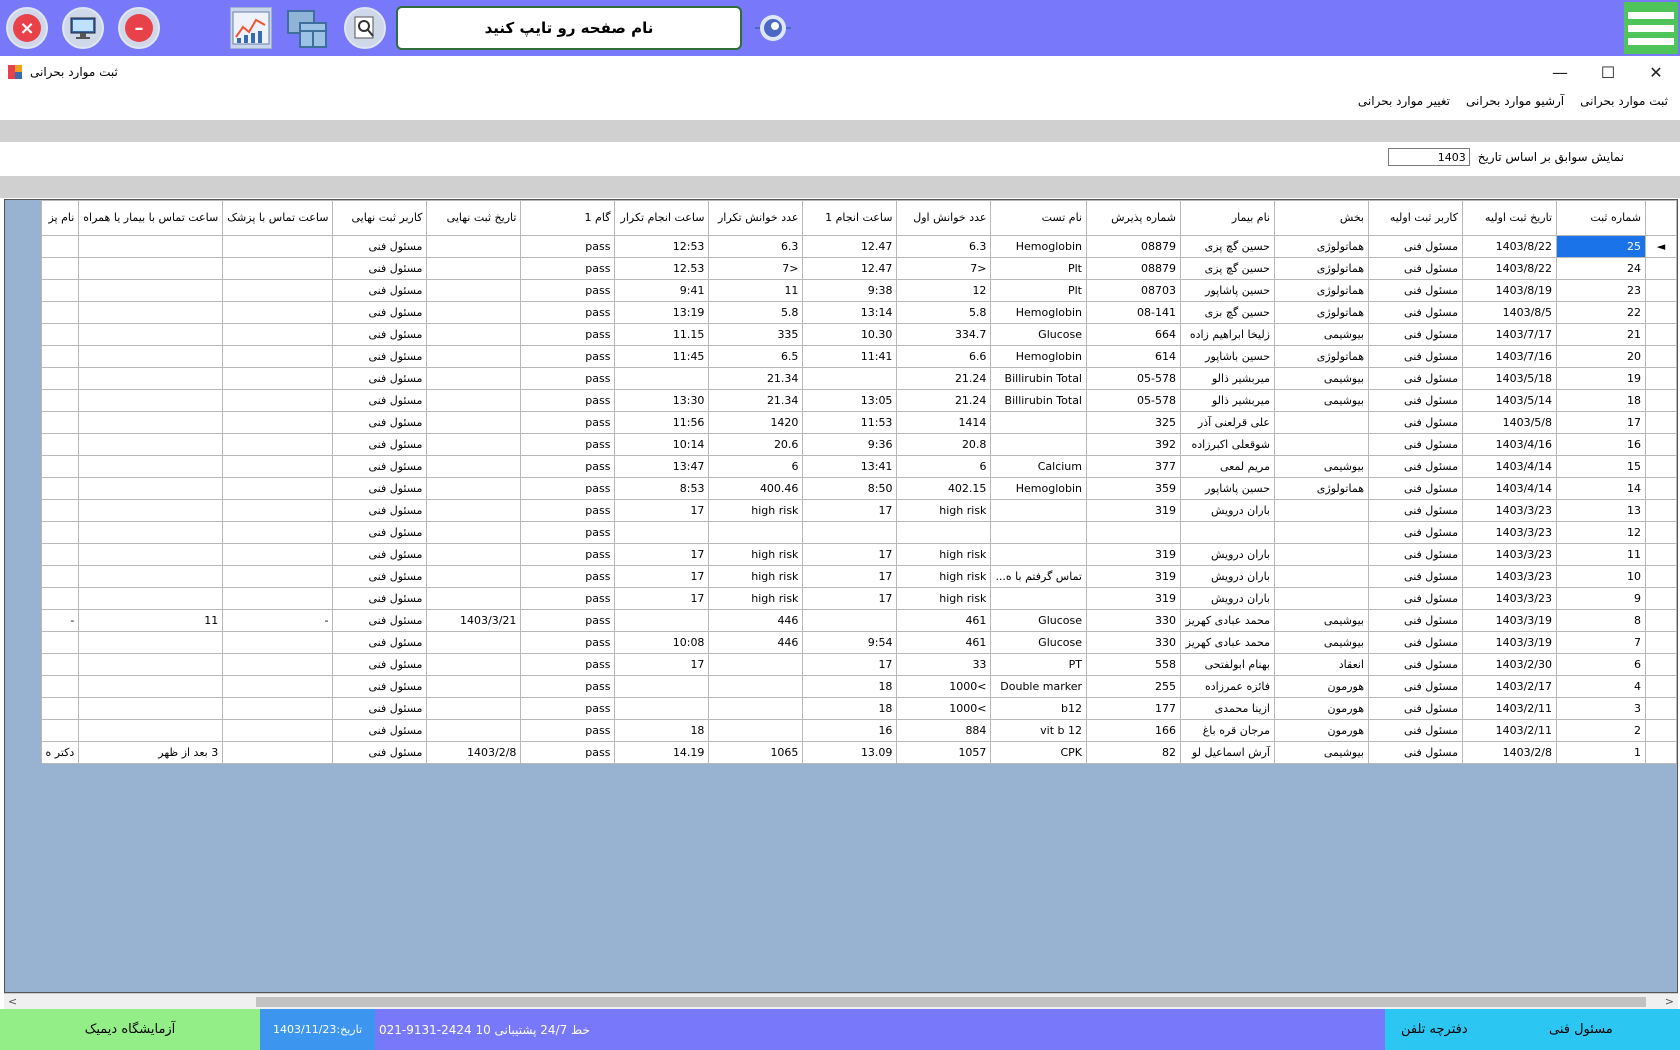 This screenshot has height=1050, width=1680. I want to click on table-cell: 614, so click(1133, 356).